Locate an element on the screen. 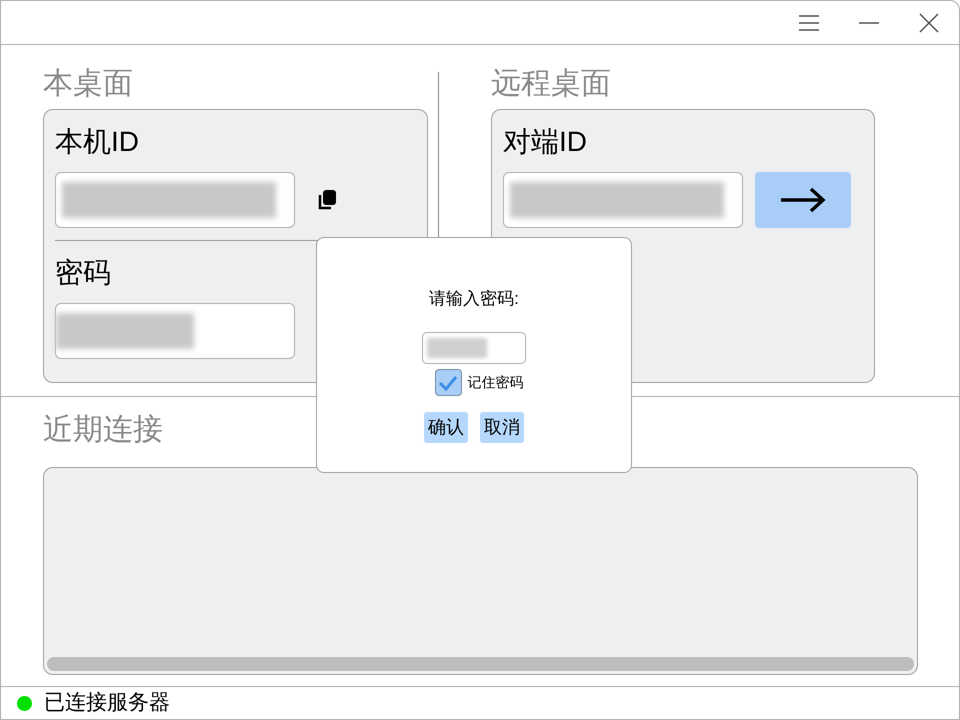  scrollbar is located at coordinates (480, 664).